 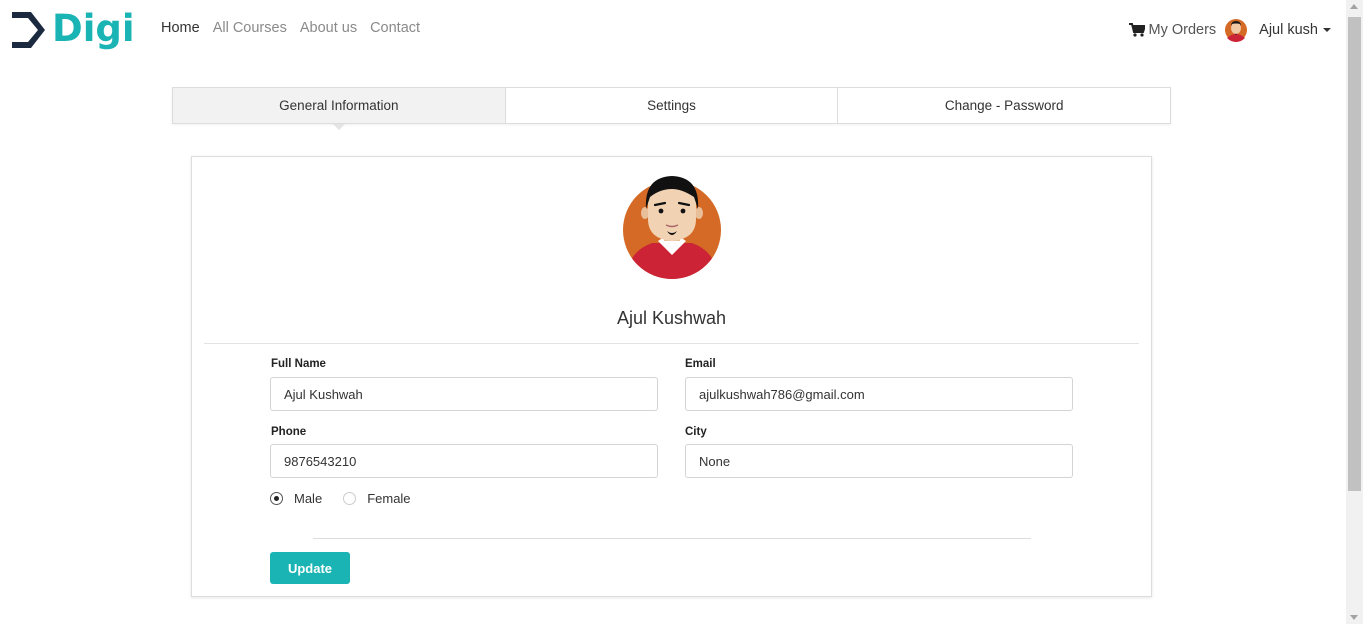 What do you see at coordinates (1327, 30) in the screenshot?
I see `caret-down-icon` at bounding box center [1327, 30].